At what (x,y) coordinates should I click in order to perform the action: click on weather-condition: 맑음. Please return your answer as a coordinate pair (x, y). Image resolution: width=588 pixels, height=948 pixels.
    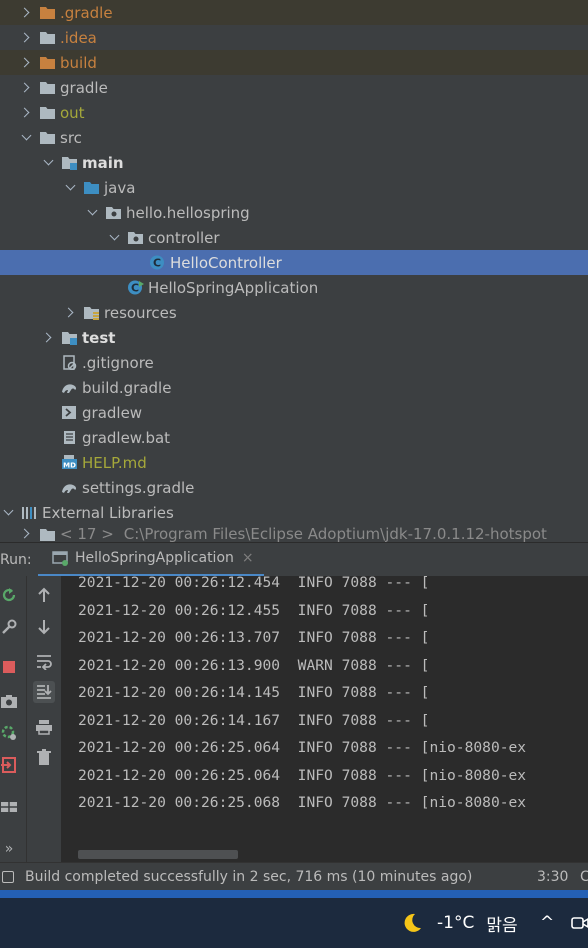
    Looking at the image, I should click on (502, 925).